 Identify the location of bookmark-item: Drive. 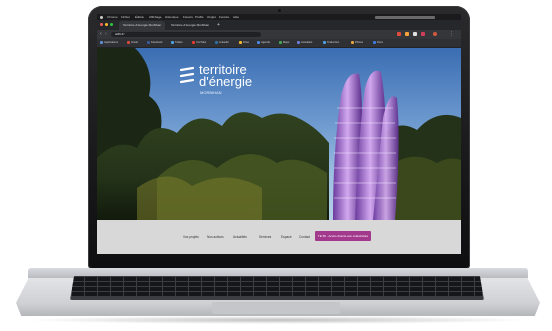
(244, 43).